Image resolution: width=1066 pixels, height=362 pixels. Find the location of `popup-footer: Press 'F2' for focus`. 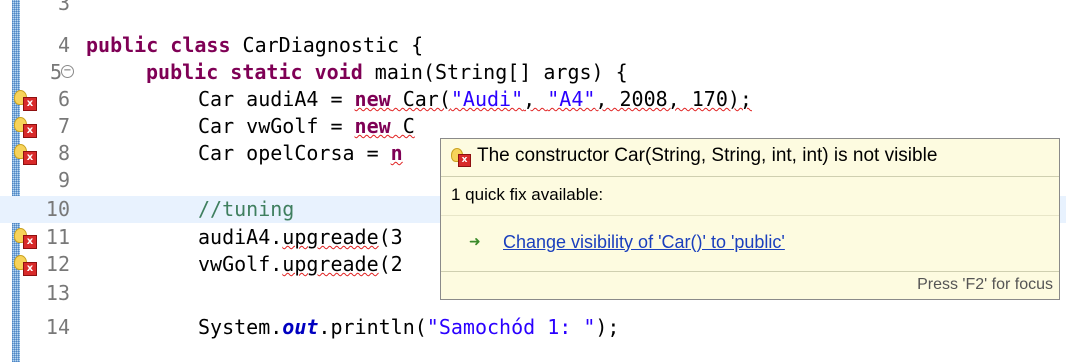

popup-footer: Press 'F2' for focus is located at coordinates (750, 285).